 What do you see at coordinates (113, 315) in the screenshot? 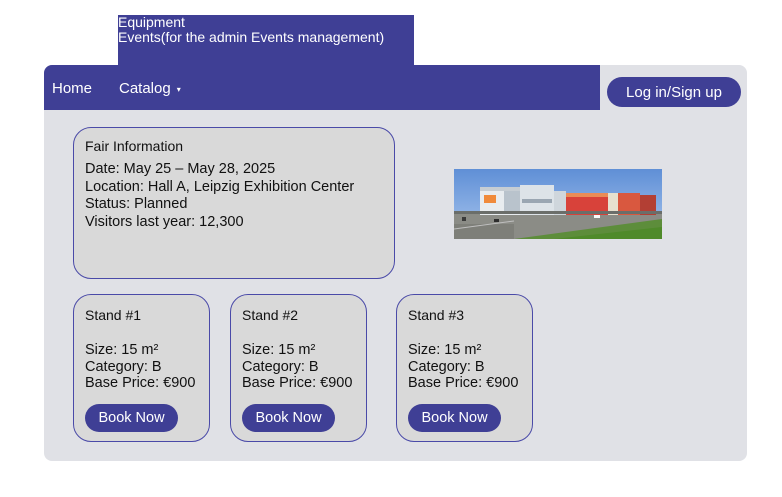
I see `stand-title: Stand #1` at bounding box center [113, 315].